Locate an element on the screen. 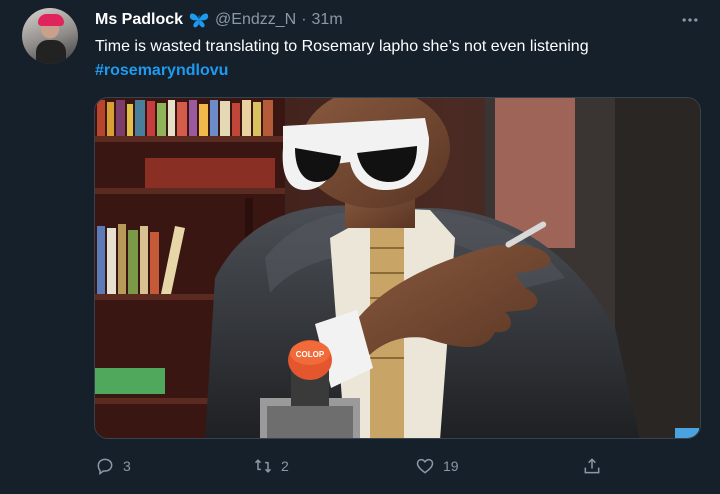 The height and width of the screenshot is (494, 720). action-bar: 3 2 19 is located at coordinates (355, 466).